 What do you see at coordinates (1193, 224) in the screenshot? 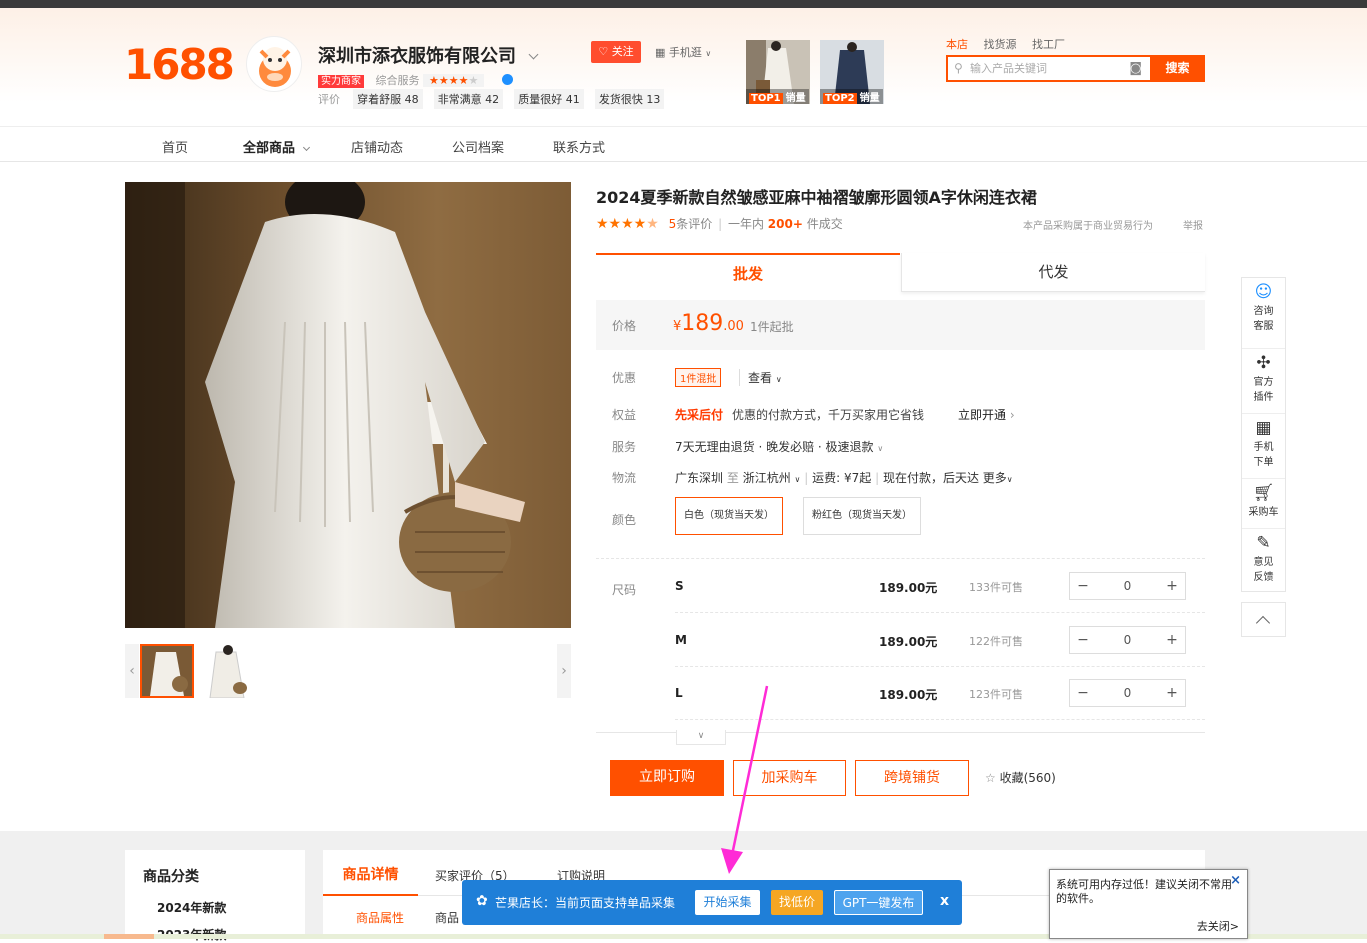
I see `report-link: 举报` at bounding box center [1193, 224].